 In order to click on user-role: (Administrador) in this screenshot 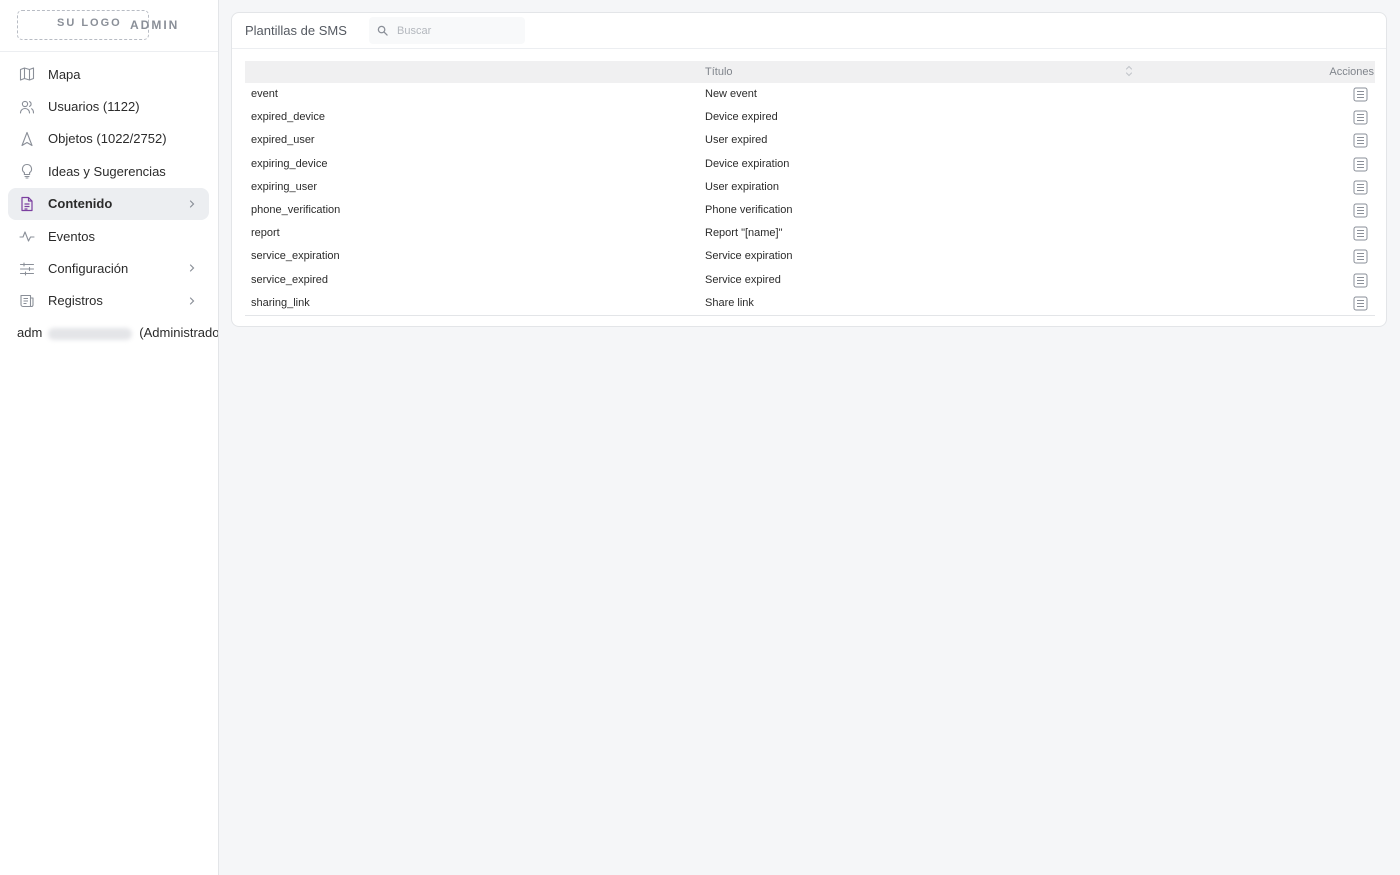, I will do `click(179, 332)`.